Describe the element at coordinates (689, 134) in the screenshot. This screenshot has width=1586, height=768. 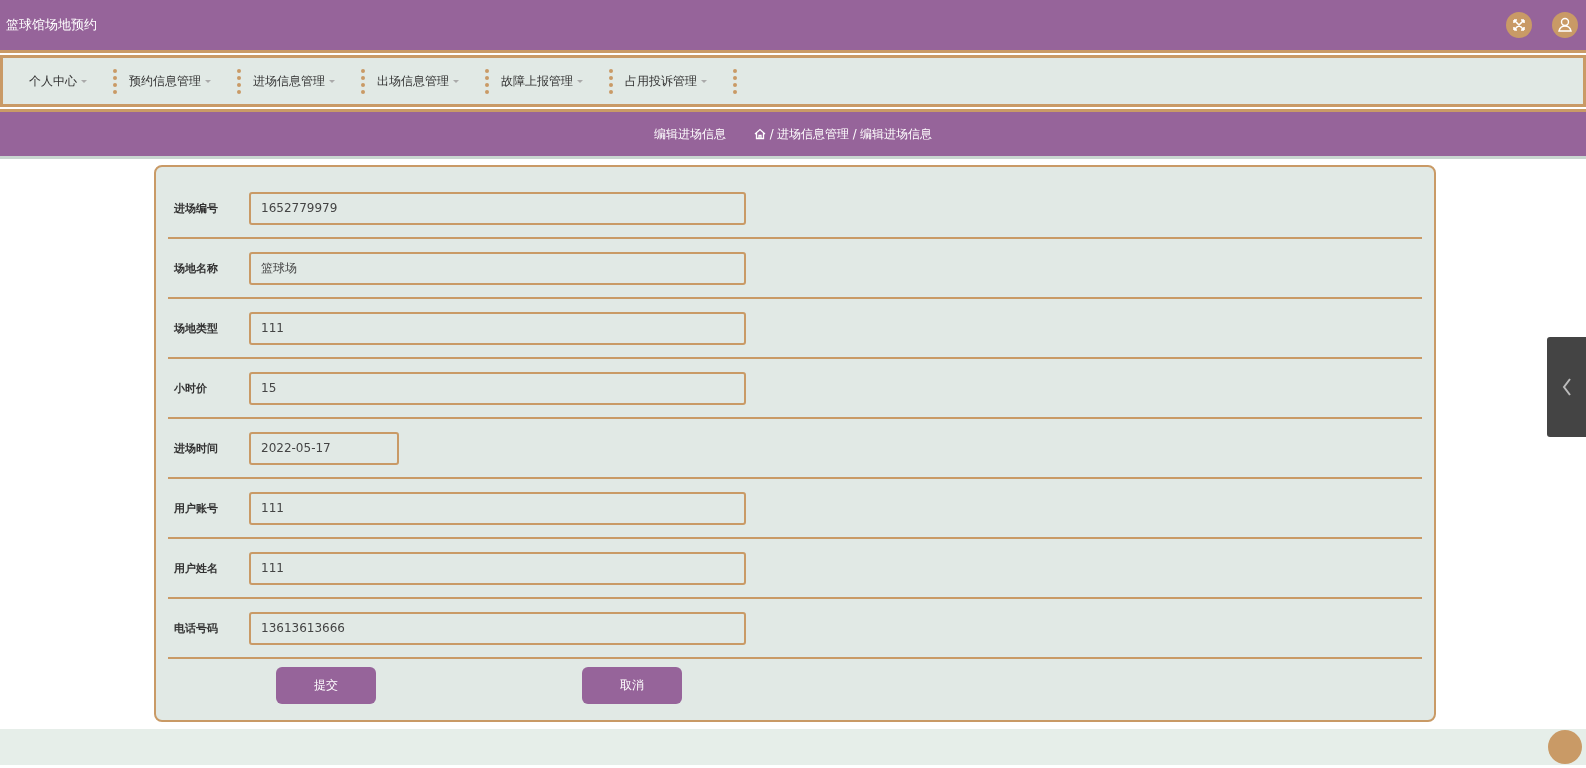
I see `page-title: 编辑进场信息` at that location.